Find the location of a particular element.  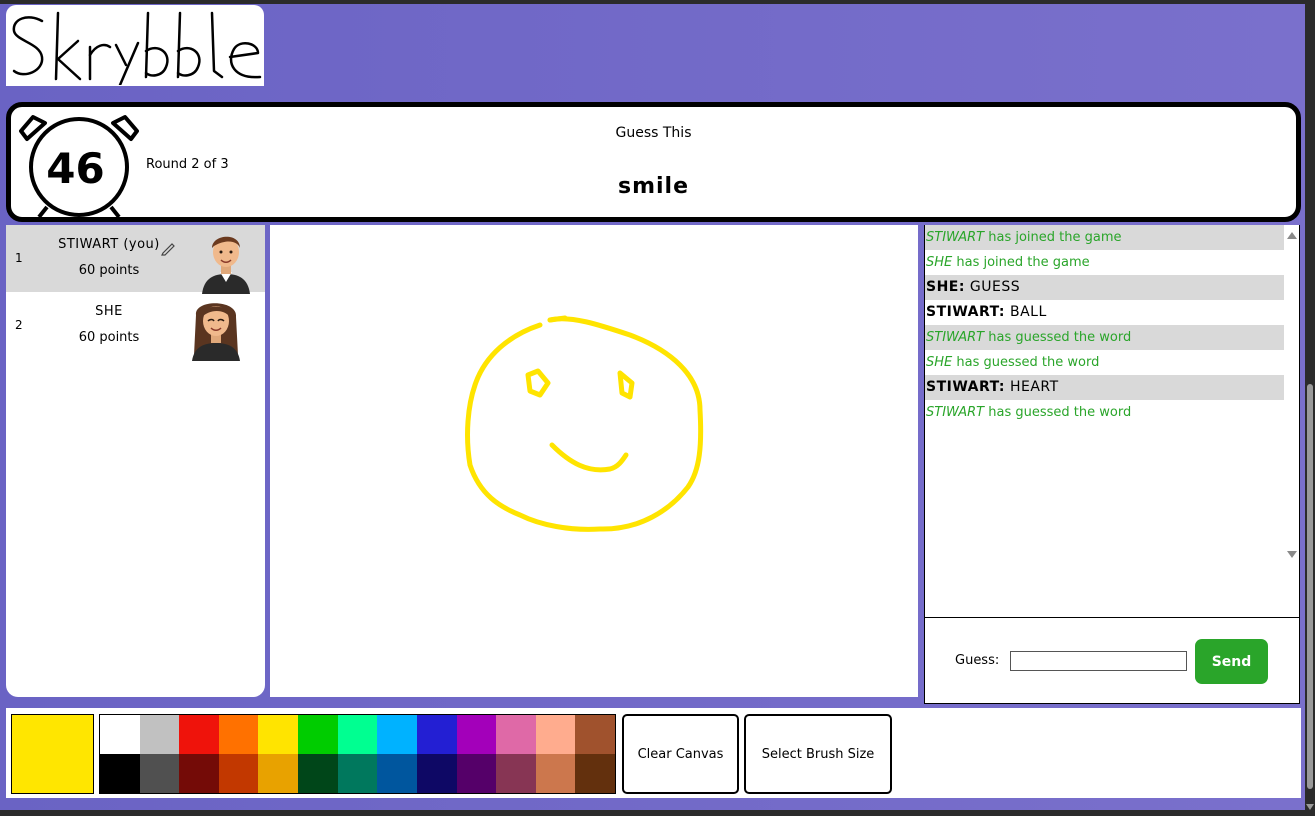

chat-message-text: HEART is located at coordinates (1032, 387).